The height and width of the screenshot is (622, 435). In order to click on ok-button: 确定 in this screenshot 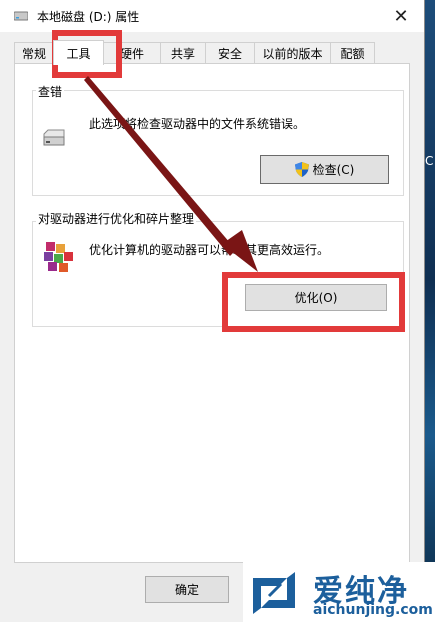, I will do `click(187, 589)`.